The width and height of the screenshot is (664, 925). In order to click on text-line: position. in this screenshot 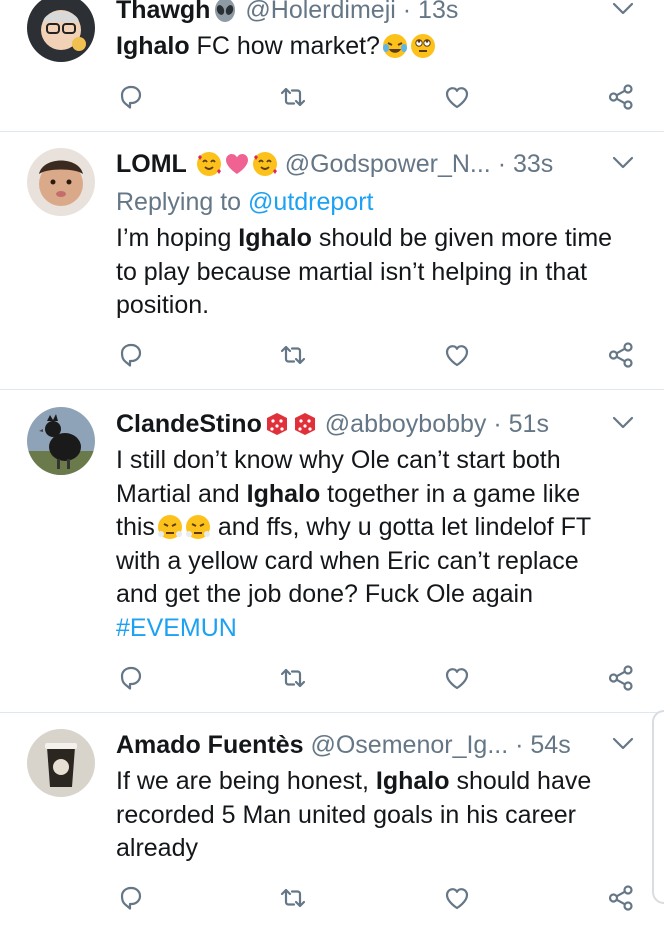, I will do `click(163, 305)`.